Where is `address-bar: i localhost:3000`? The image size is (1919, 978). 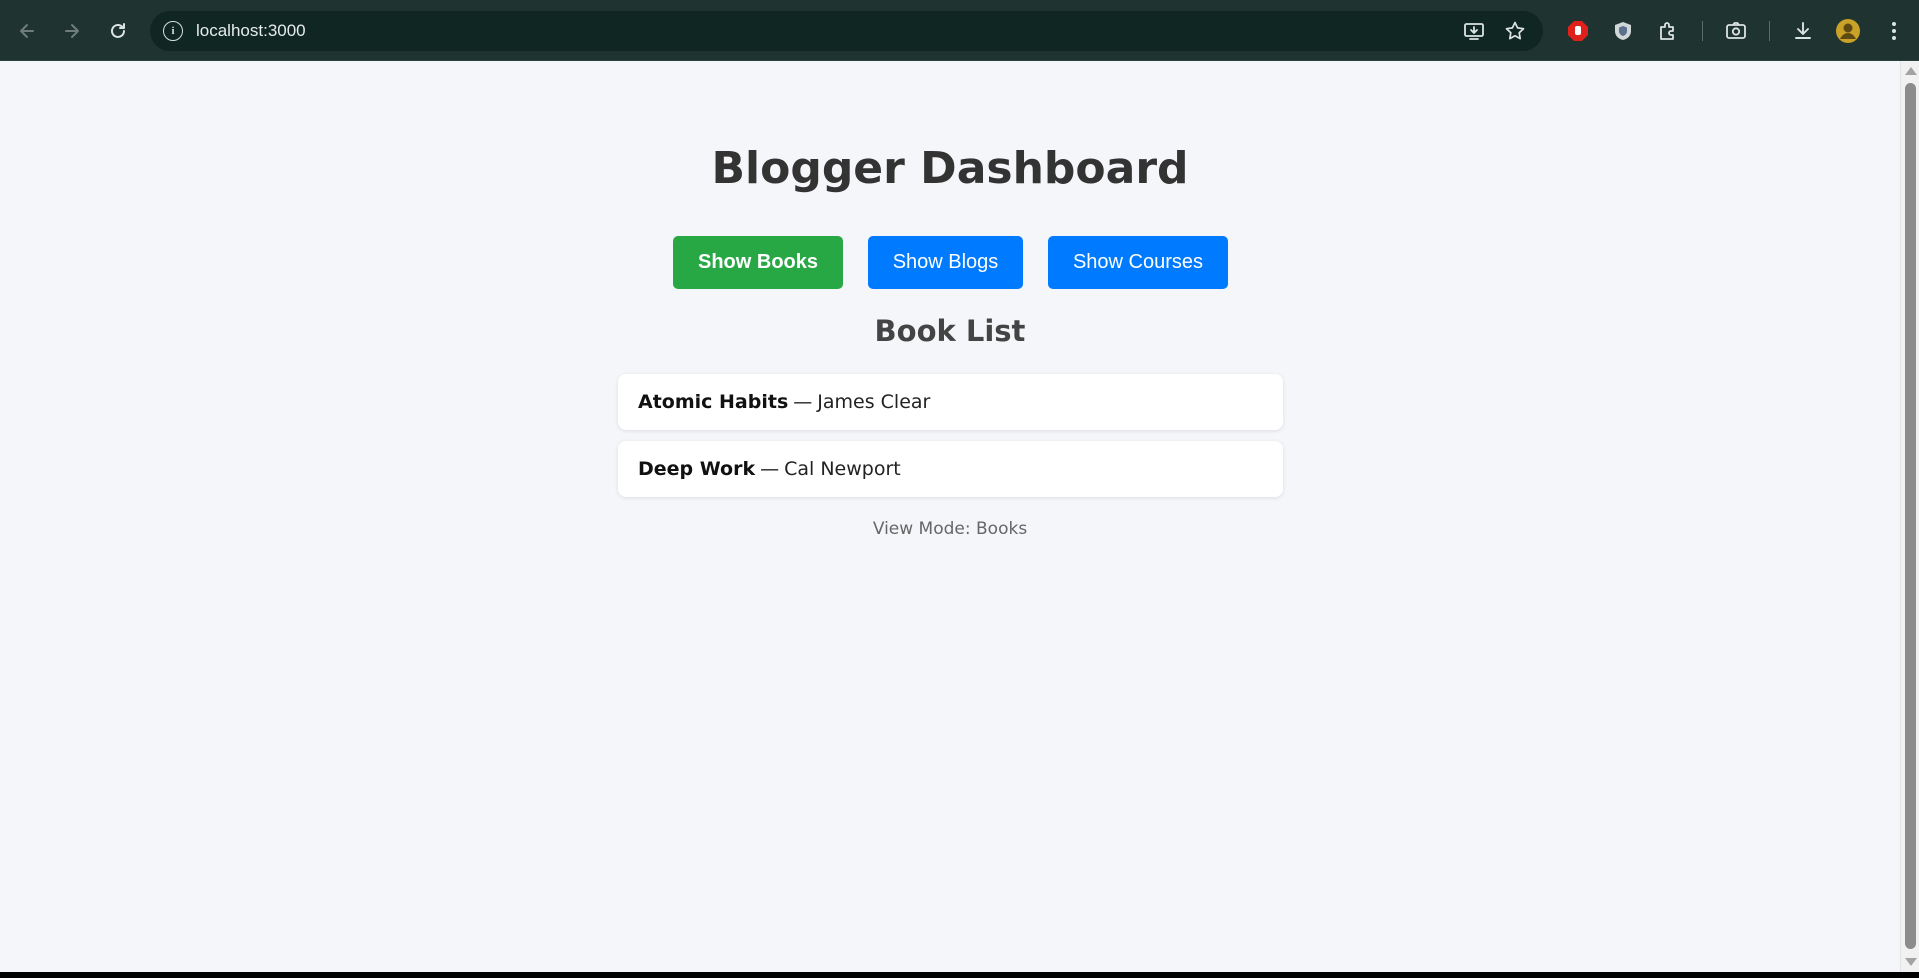
address-bar: i localhost:3000 is located at coordinates (846, 31).